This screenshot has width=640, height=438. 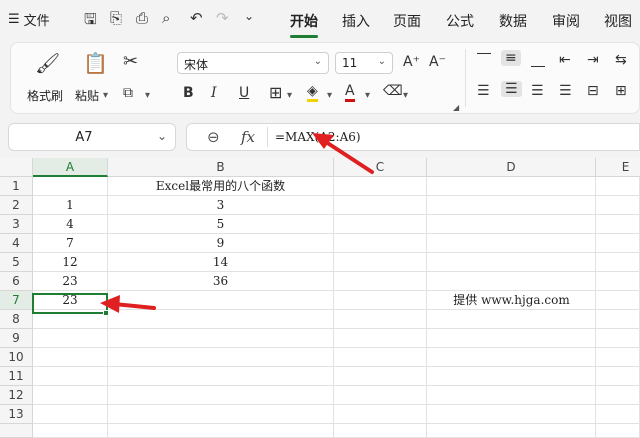 What do you see at coordinates (356, 21) in the screenshot?
I see `tab-insert: 插入` at bounding box center [356, 21].